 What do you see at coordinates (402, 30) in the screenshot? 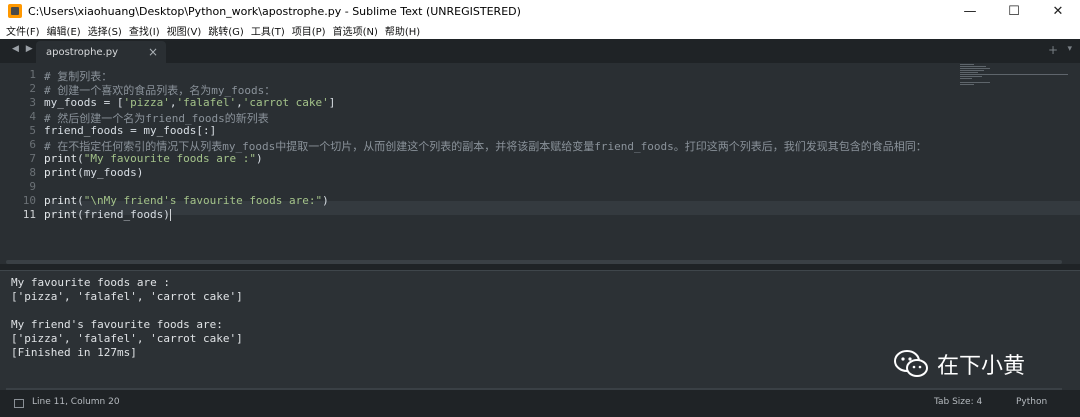
I see `menu-help: 帮助(H)` at bounding box center [402, 30].